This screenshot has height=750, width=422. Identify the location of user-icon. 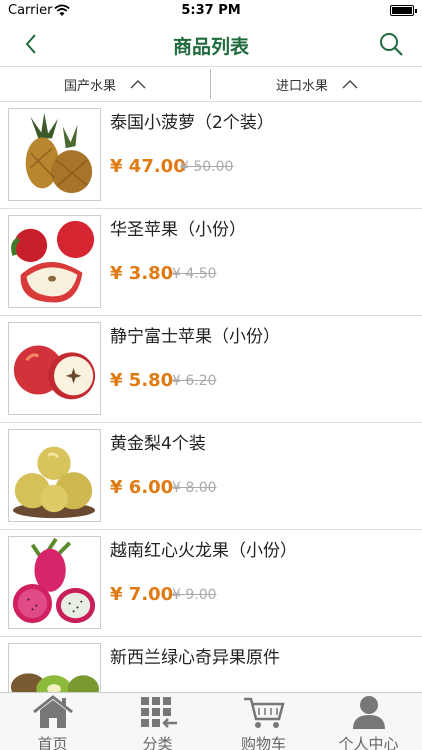
(369, 712).